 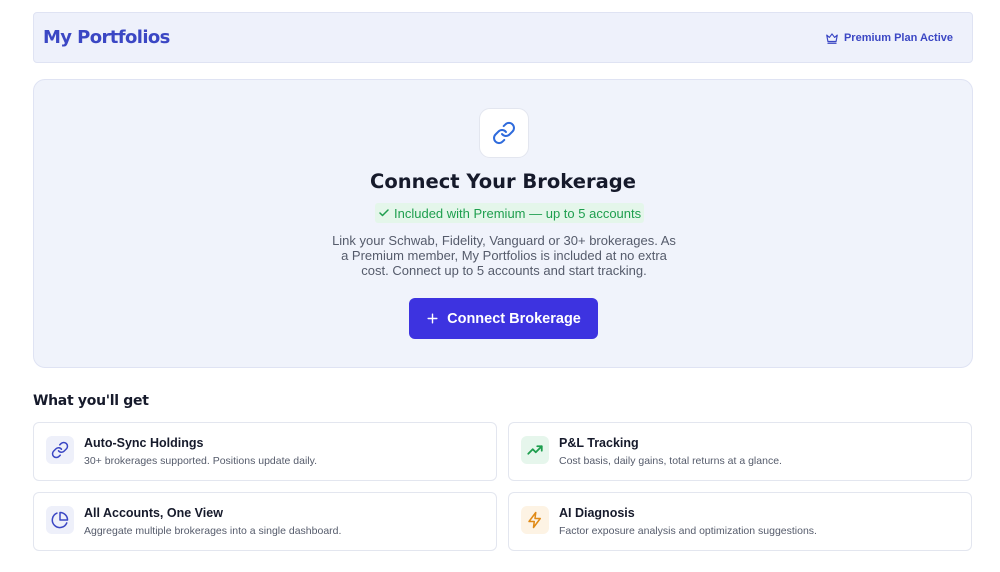 I want to click on hero-icon-tile, so click(x=504, y=133).